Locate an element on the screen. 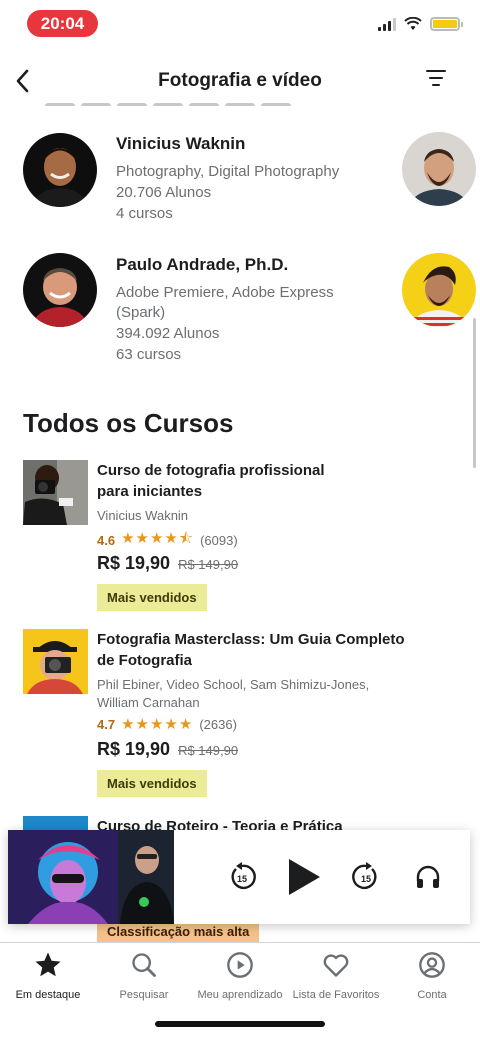  instructor-name: Paulo Andrade, Ph.D. is located at coordinates (202, 264).